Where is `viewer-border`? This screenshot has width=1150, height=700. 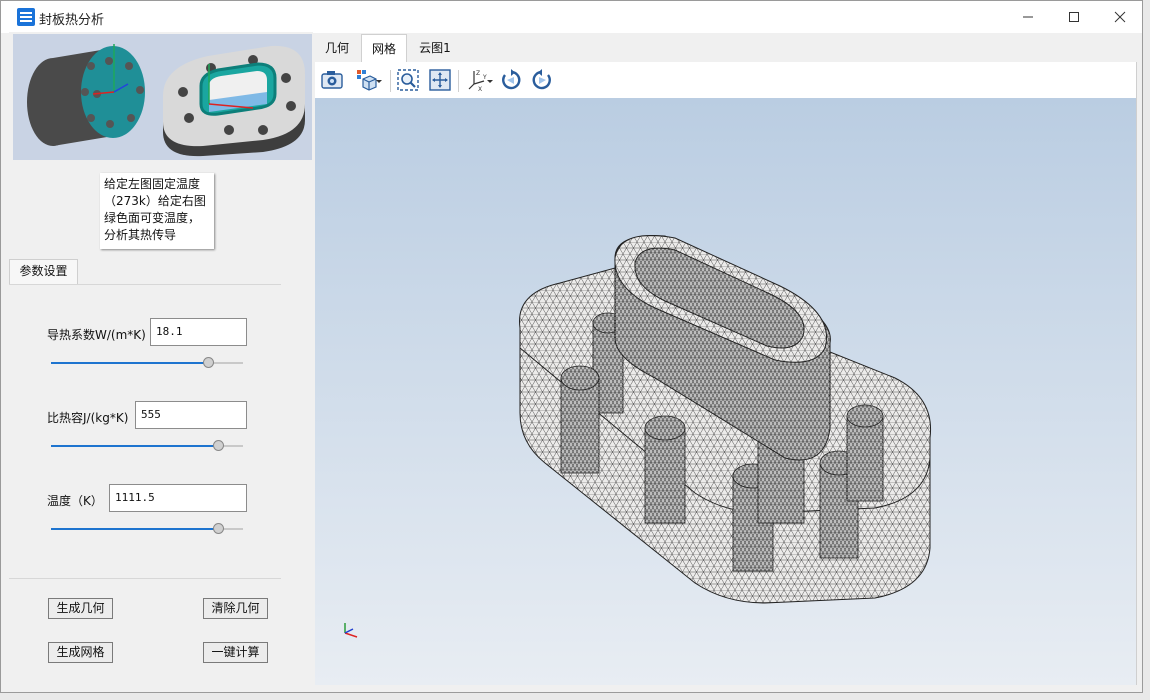 viewer-border is located at coordinates (1136, 373).